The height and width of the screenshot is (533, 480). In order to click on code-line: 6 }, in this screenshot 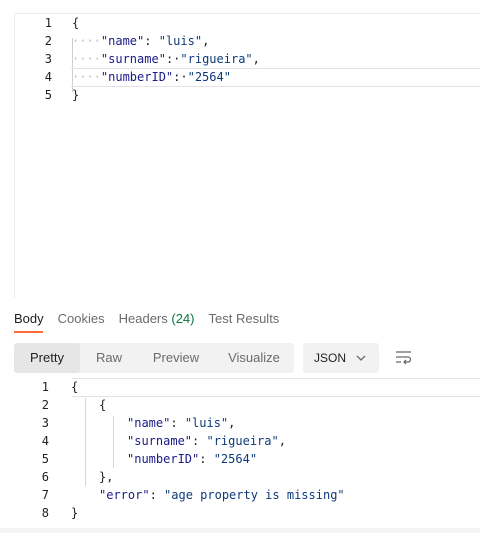, I will do `click(247, 477)`.